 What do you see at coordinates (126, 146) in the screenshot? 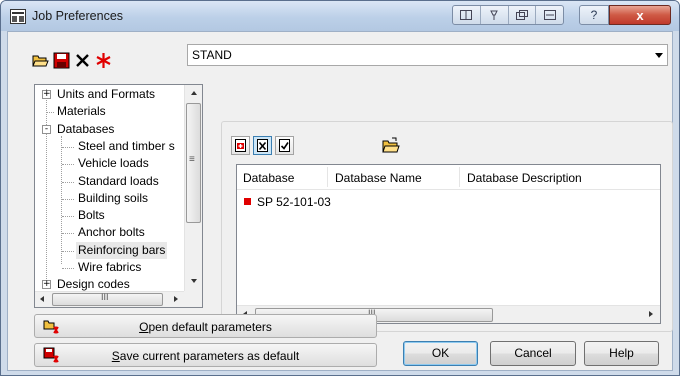
I see `tree-item: Steel and timber s` at bounding box center [126, 146].